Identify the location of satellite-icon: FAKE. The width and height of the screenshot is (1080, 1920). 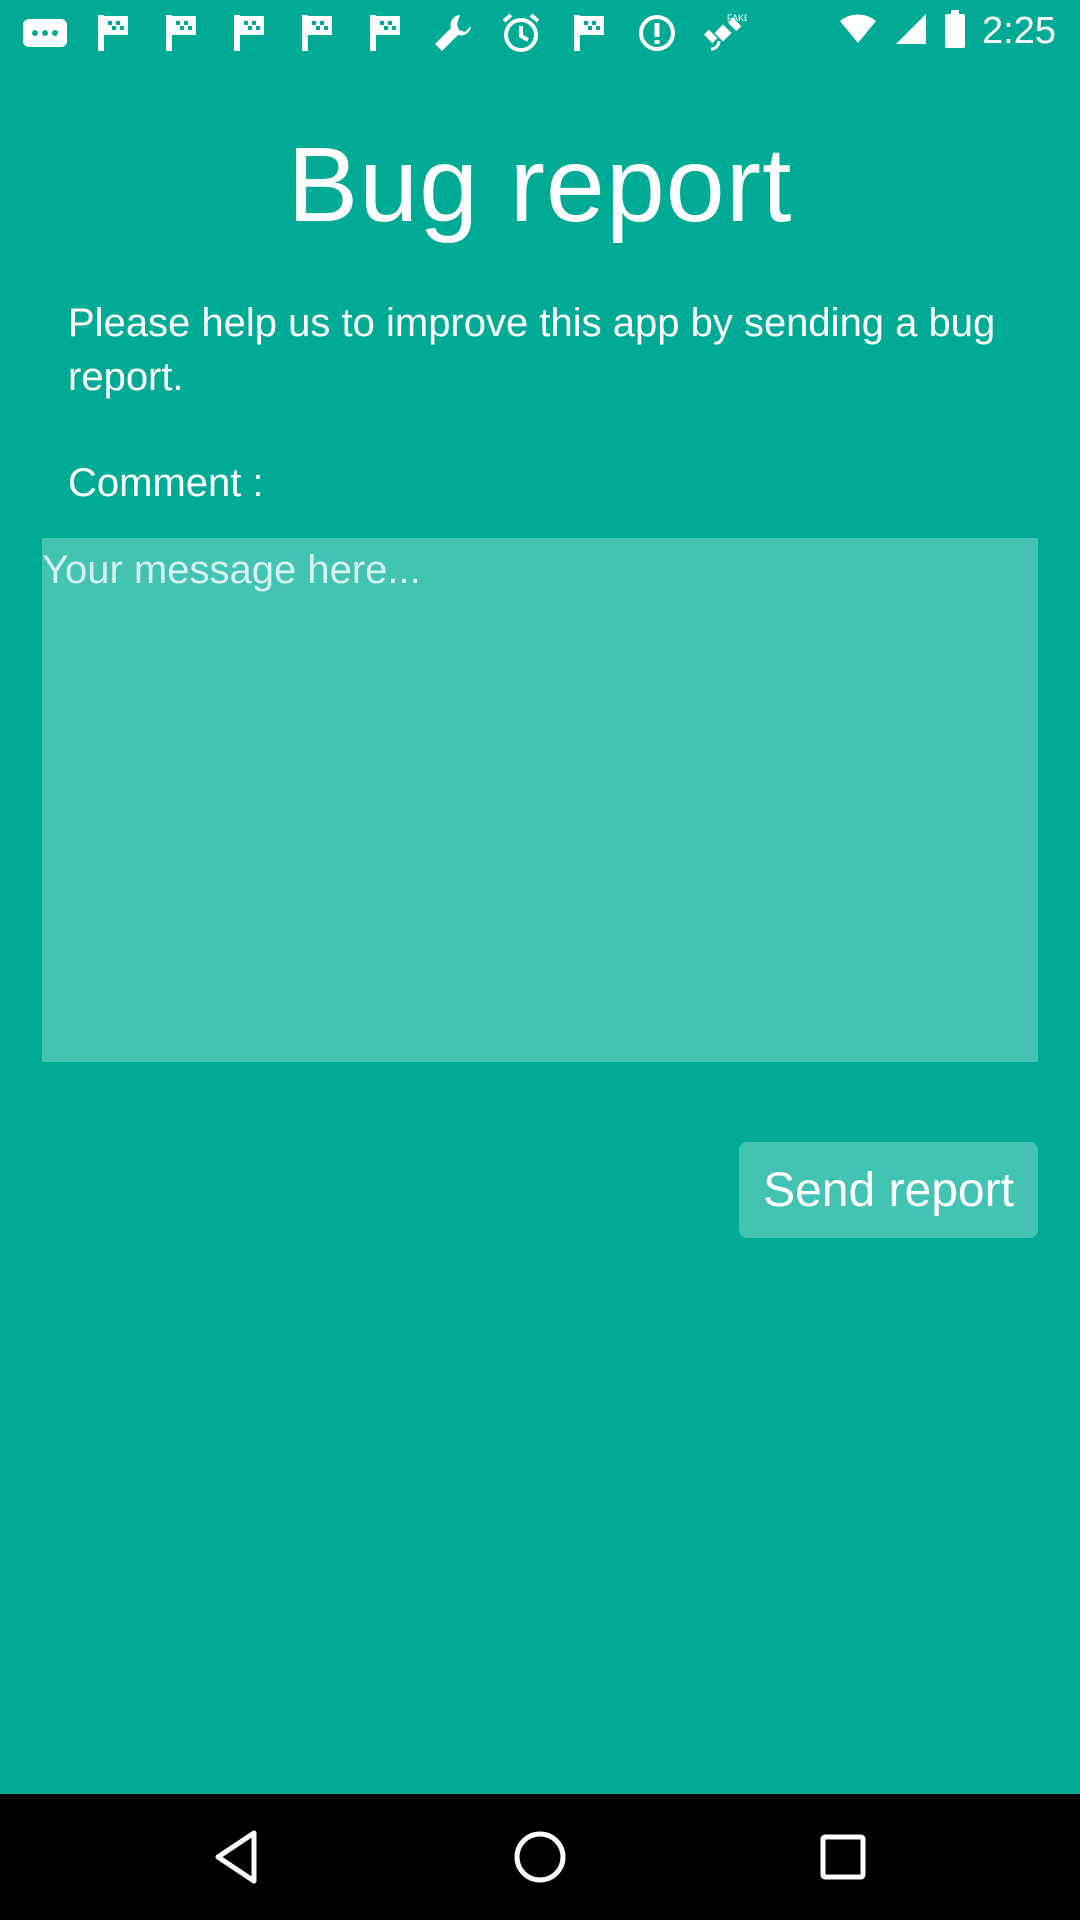
(725, 33).